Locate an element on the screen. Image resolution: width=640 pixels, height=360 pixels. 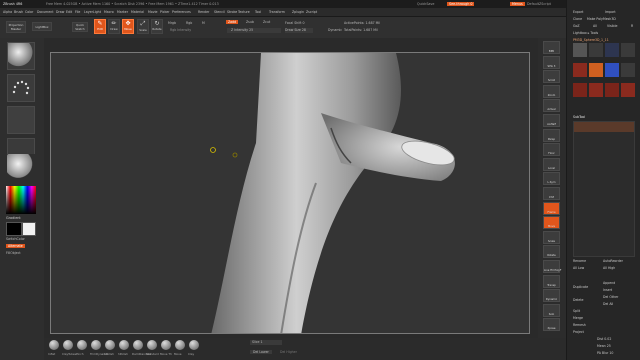
projection-master-button: Projection Master is located at coordinates (16, 27).